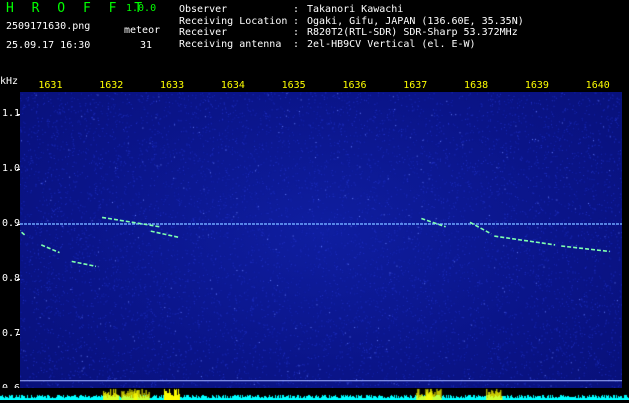 This screenshot has height=403, width=629. What do you see at coordinates (203, 32) in the screenshot?
I see `info-key: Receiver` at bounding box center [203, 32].